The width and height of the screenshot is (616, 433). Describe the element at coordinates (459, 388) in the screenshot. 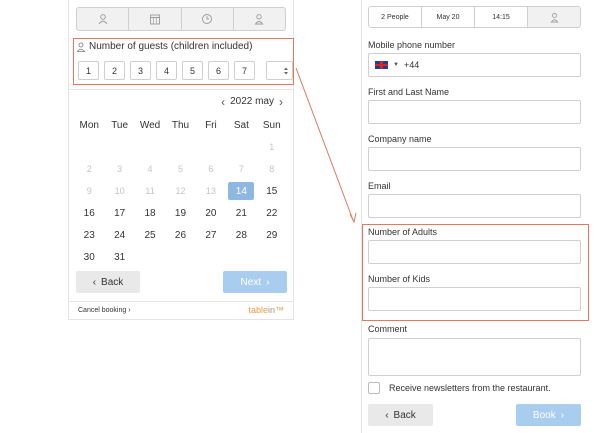

I see `newsletter-option: Receive newsletters from the restaurant.` at that location.